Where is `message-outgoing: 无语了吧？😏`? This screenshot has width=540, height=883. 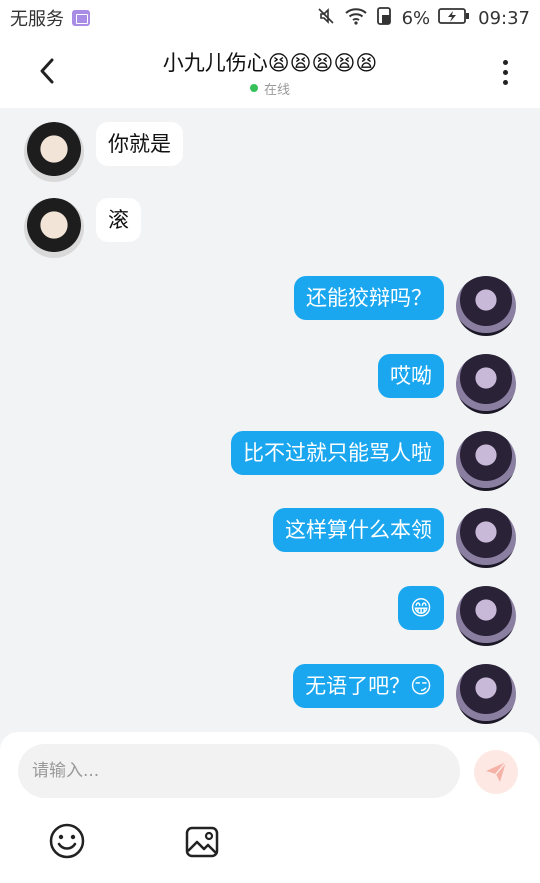
message-outgoing: 无语了吧？😏 is located at coordinates (404, 694).